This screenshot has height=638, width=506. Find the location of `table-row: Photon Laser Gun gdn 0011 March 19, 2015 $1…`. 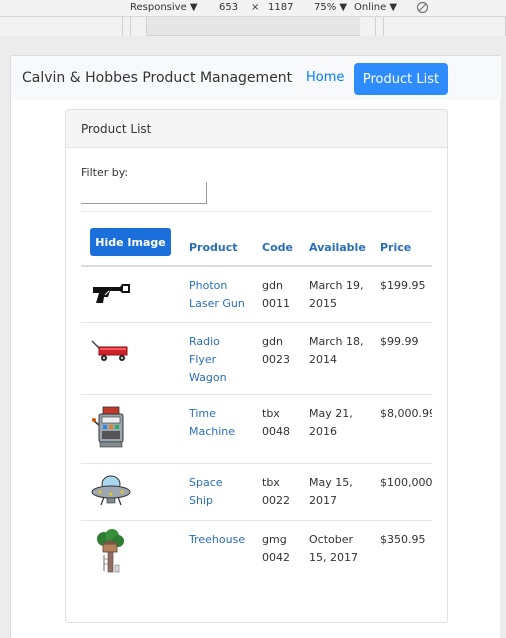

table-row: Photon Laser Gun gdn 0011 March 19, 2015 $1… is located at coordinates (256, 295).